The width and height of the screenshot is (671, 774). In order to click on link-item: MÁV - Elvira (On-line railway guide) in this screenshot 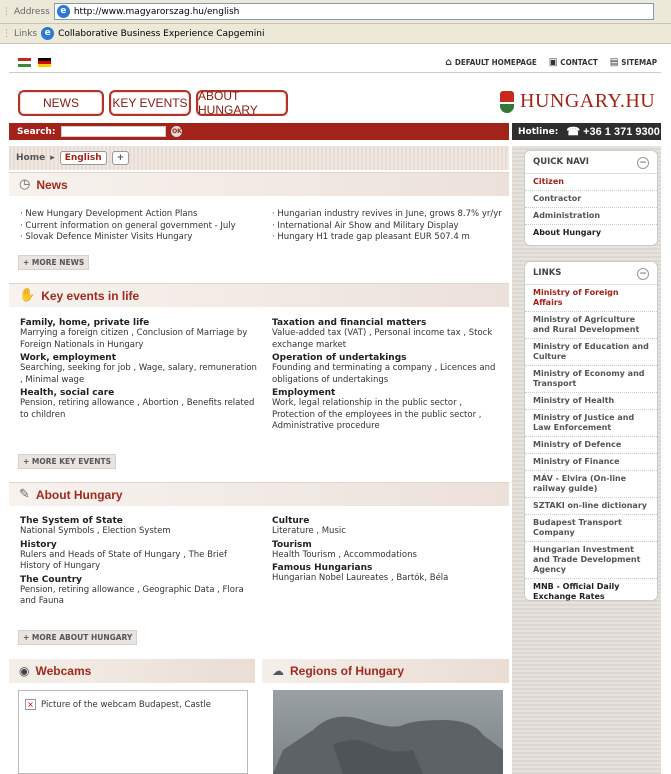, I will do `click(591, 484)`.